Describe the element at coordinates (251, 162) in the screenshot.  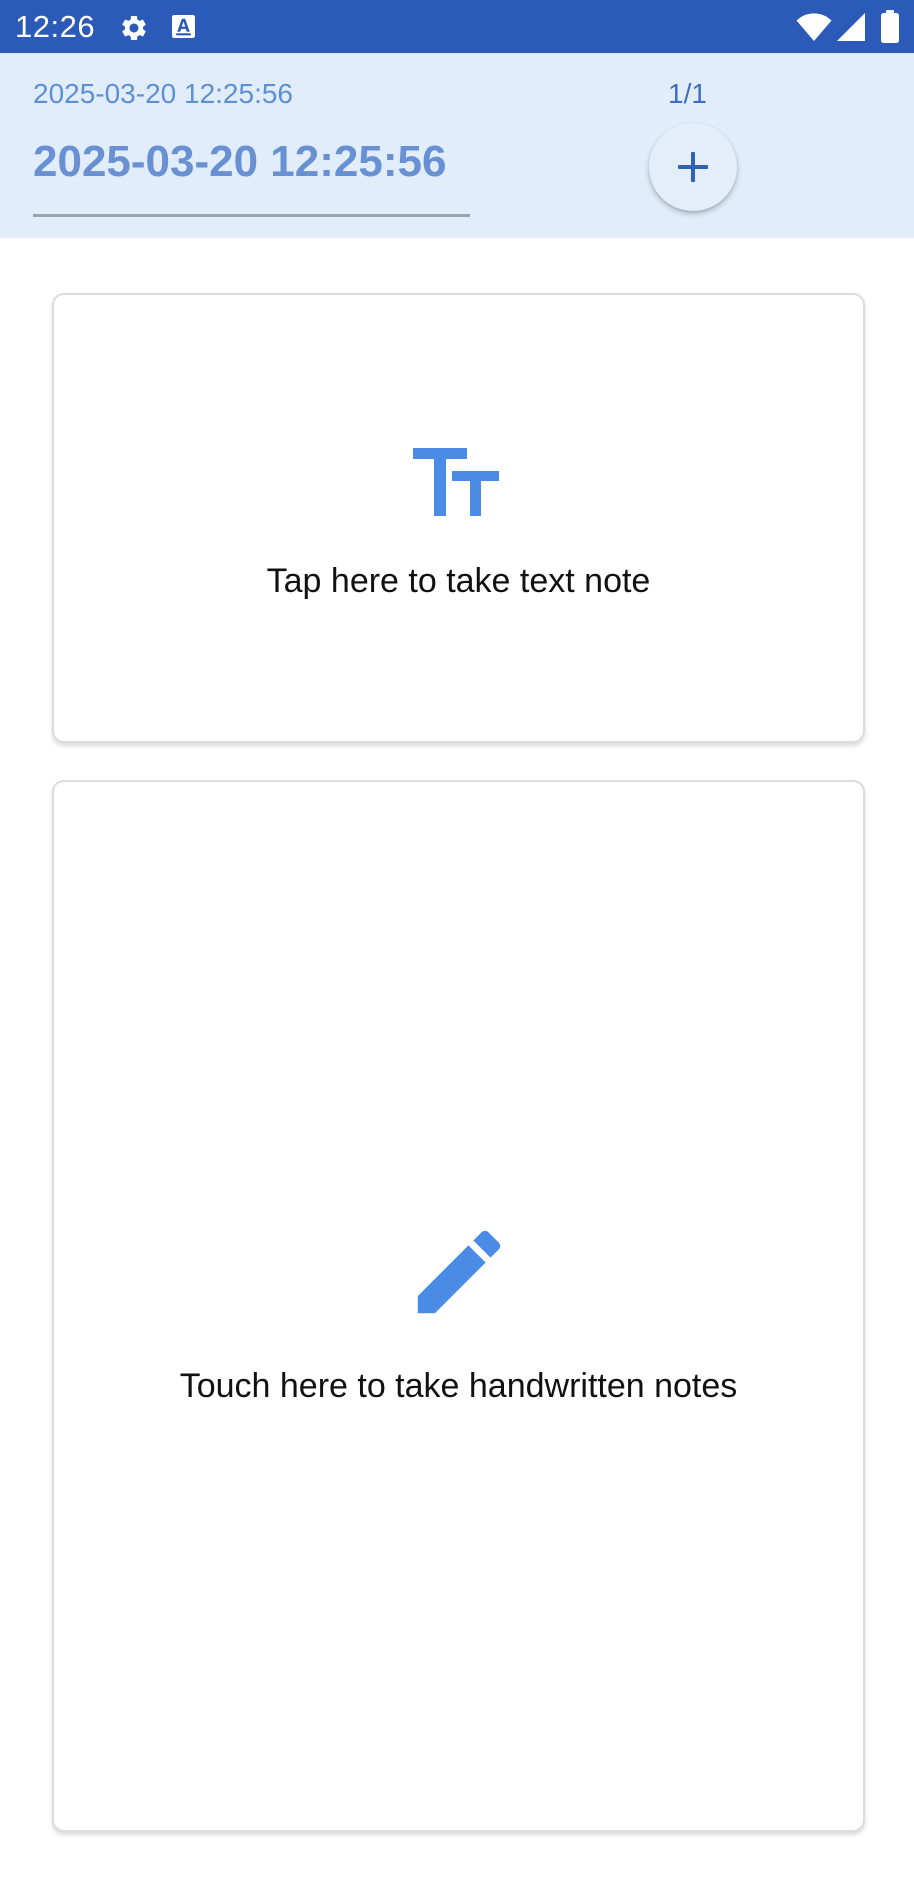
I see `note-title-input` at that location.